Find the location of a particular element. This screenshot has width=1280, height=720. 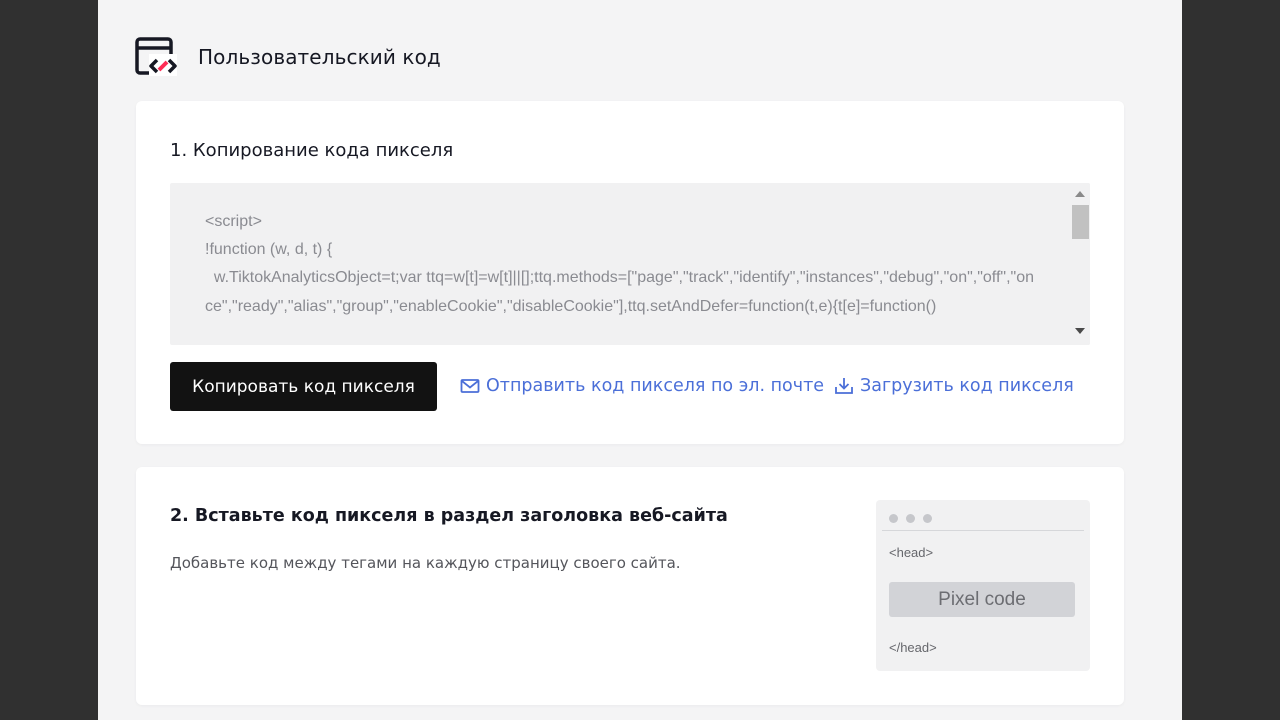

pixel-code-placeholder: Pixel code is located at coordinates (982, 599).